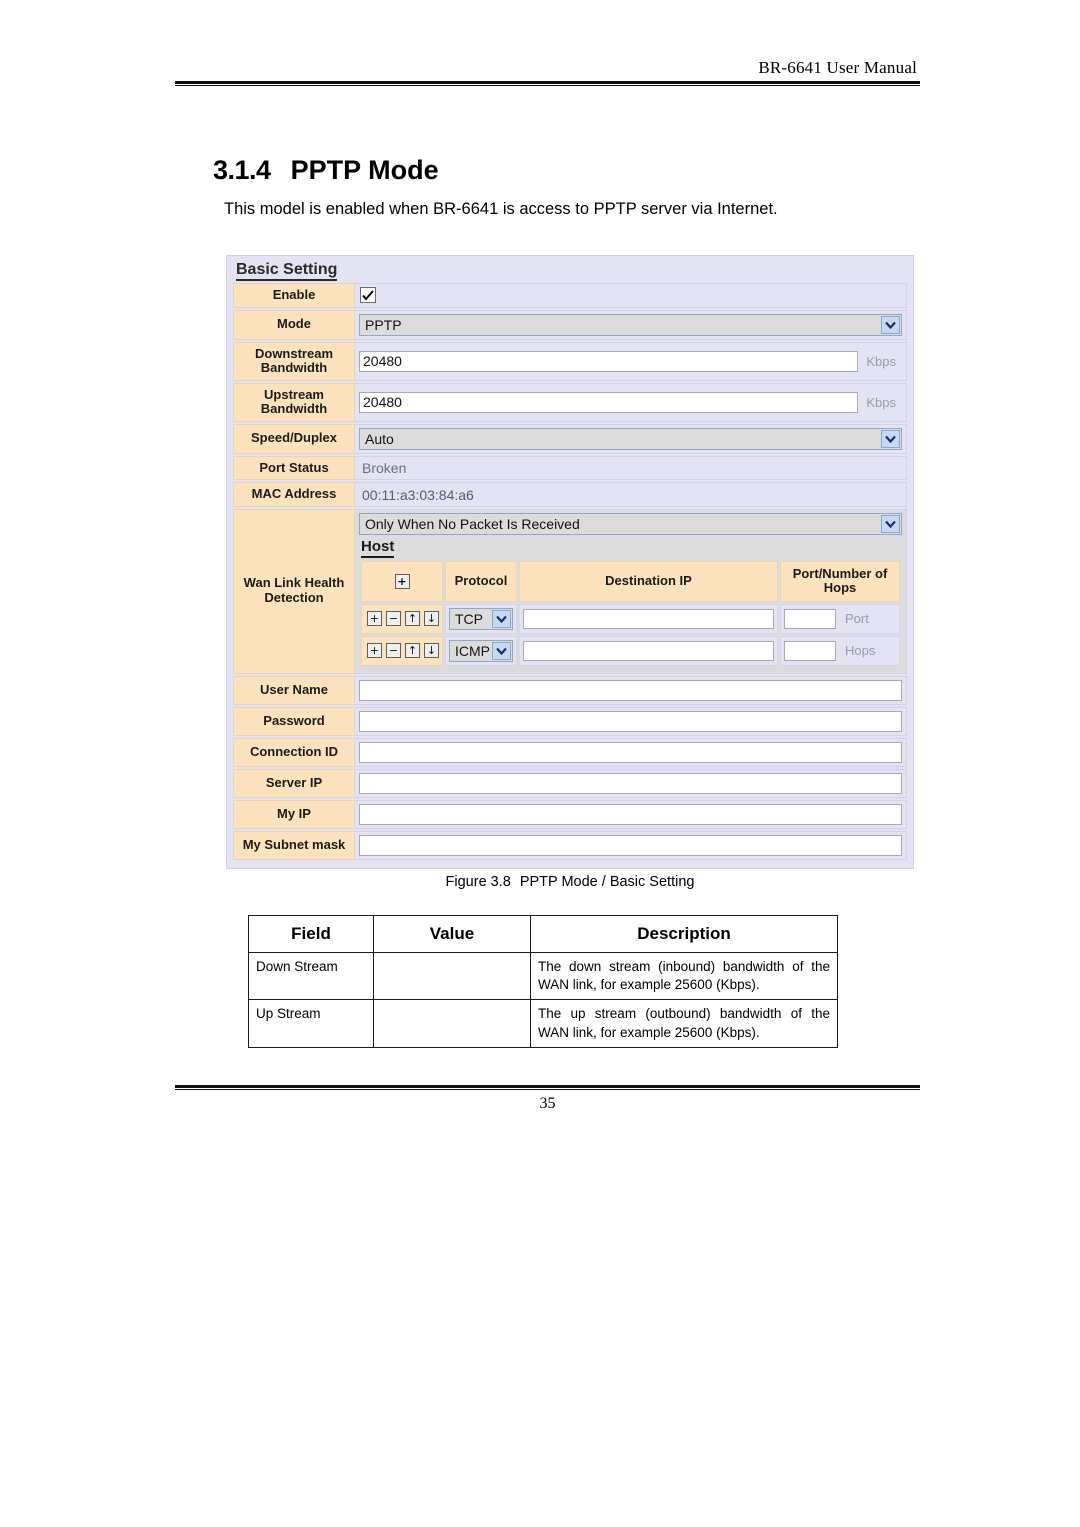 The height and width of the screenshot is (1527, 1080). I want to click on host-row-protocol-cell: ICMP, so click(481, 650).